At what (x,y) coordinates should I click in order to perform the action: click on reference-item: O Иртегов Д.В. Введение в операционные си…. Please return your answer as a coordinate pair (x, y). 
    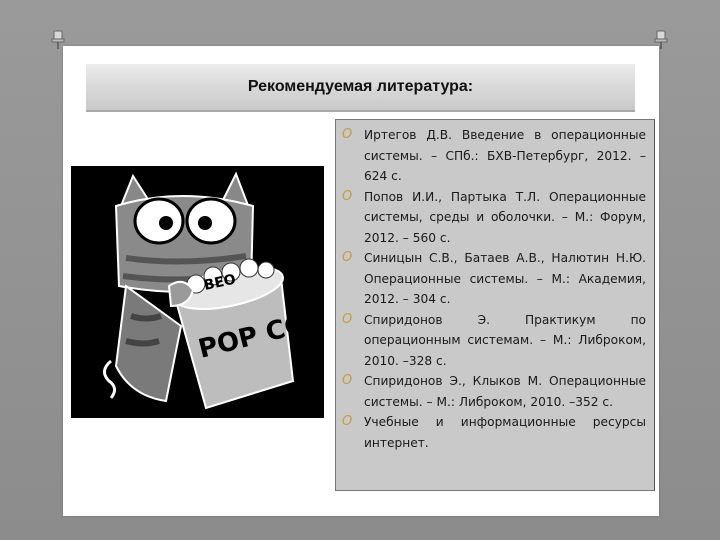
    Looking at the image, I should click on (494, 156).